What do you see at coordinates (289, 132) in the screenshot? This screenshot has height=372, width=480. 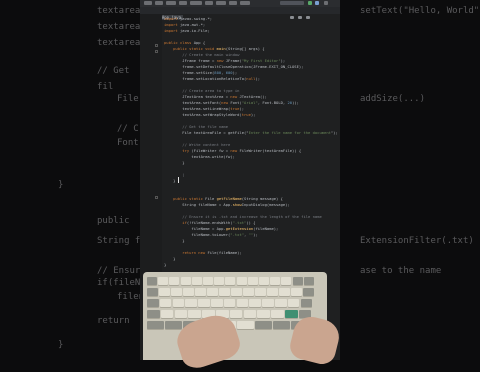 I see `code-token: Enter the file name for the document` at bounding box center [289, 132].